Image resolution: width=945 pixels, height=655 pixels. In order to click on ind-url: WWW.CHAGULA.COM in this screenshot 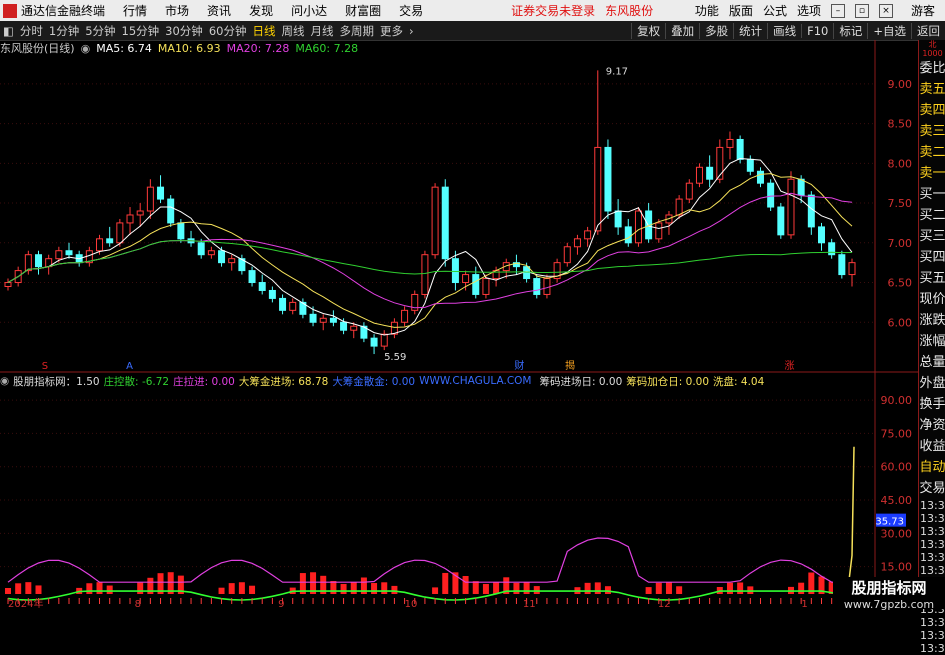, I will do `click(475, 381)`.